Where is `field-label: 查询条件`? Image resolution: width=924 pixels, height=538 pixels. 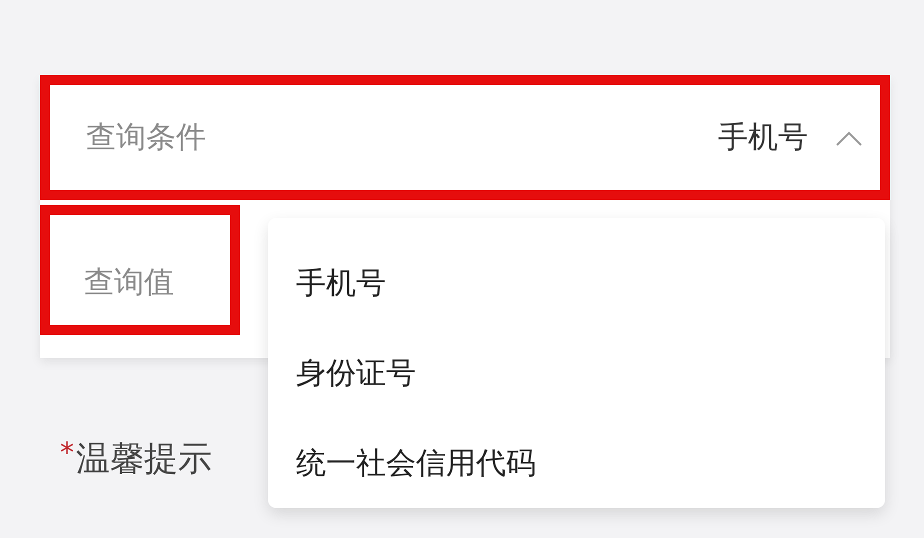
field-label: 查询条件 is located at coordinates (146, 138).